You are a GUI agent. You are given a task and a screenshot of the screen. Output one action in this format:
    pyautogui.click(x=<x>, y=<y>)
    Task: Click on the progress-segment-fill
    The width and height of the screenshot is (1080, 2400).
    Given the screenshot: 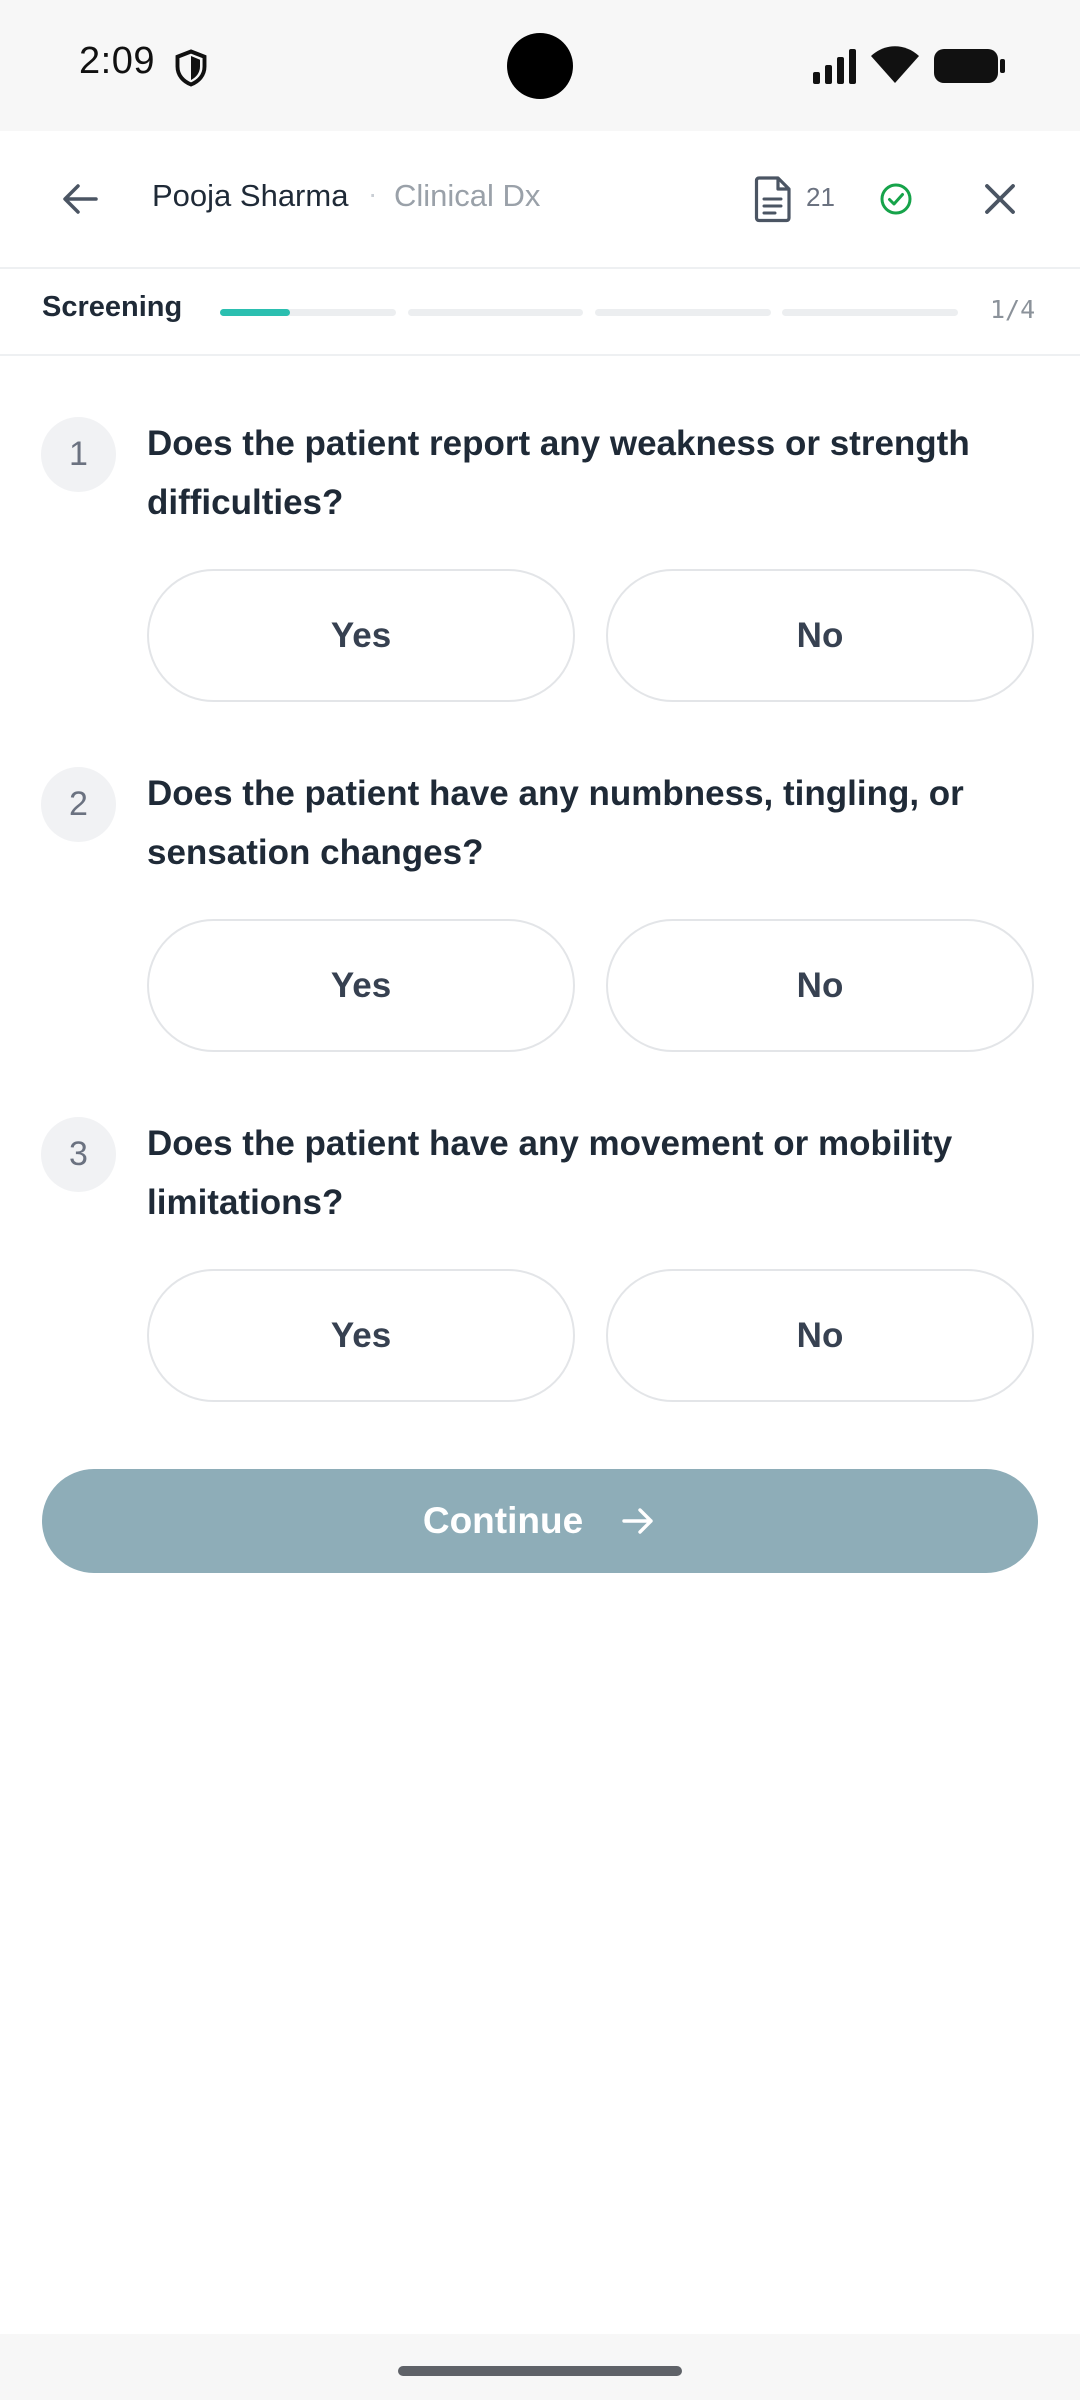 What is the action you would take?
    pyautogui.click(x=255, y=312)
    